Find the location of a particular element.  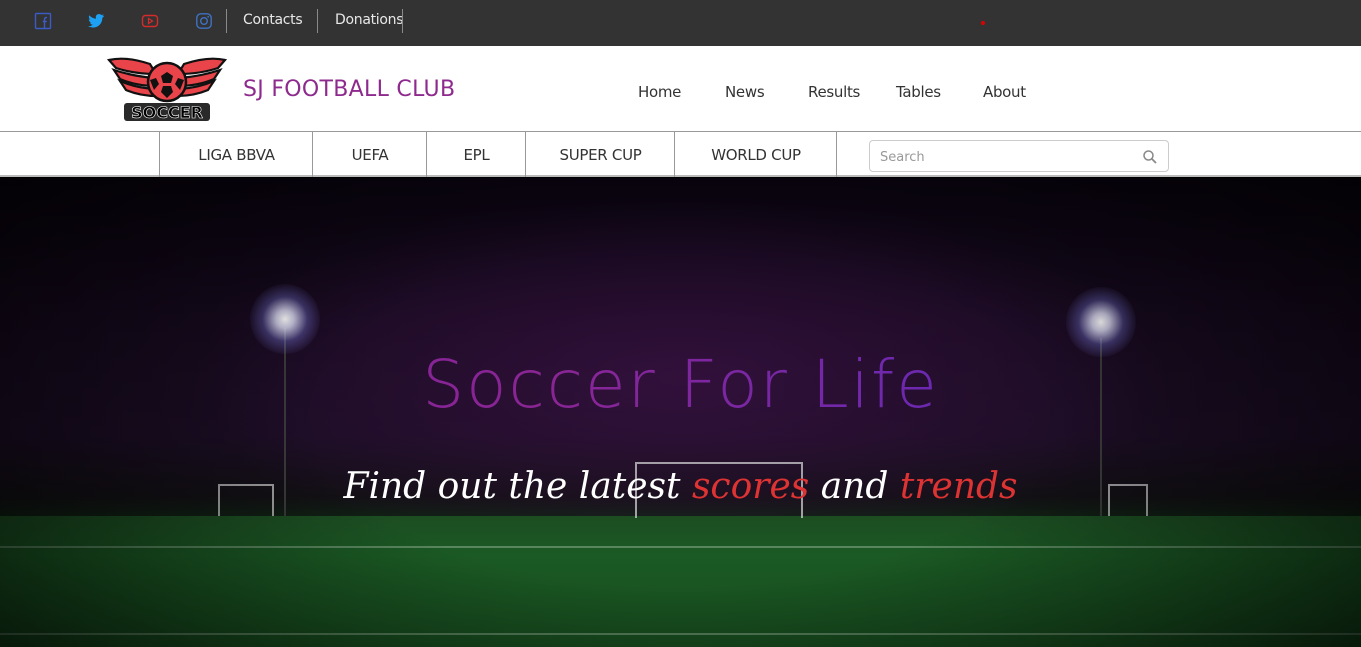

nav-tables: Tables is located at coordinates (918, 92).